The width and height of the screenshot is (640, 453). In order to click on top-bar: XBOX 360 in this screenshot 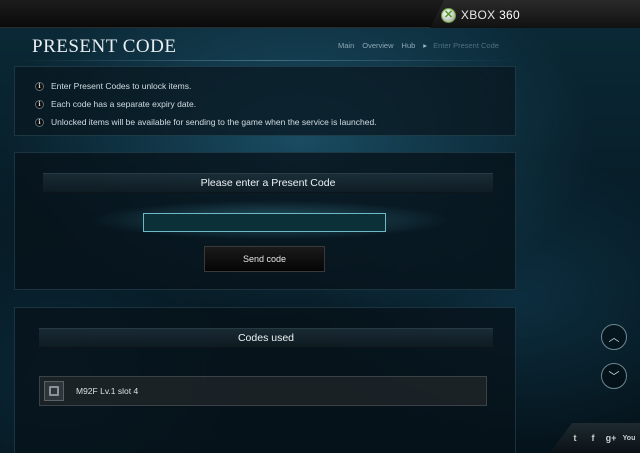, I will do `click(320, 14)`.